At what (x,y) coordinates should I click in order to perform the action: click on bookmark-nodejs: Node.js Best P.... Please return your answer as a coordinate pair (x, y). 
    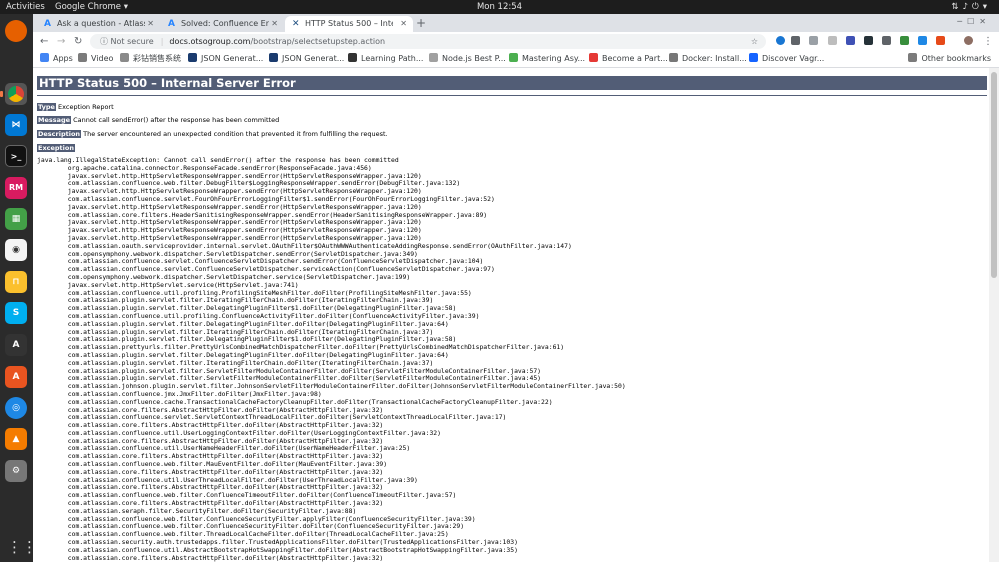
    Looking at the image, I should click on (467, 59).